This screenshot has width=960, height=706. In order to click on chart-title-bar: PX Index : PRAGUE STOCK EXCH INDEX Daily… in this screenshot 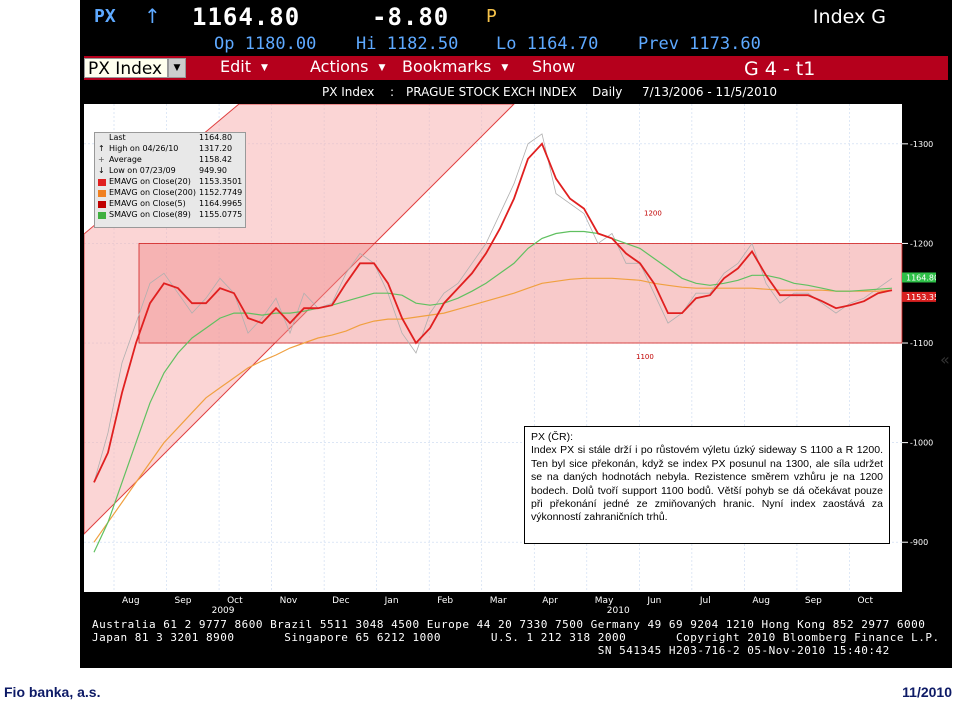, I will do `click(516, 92)`.